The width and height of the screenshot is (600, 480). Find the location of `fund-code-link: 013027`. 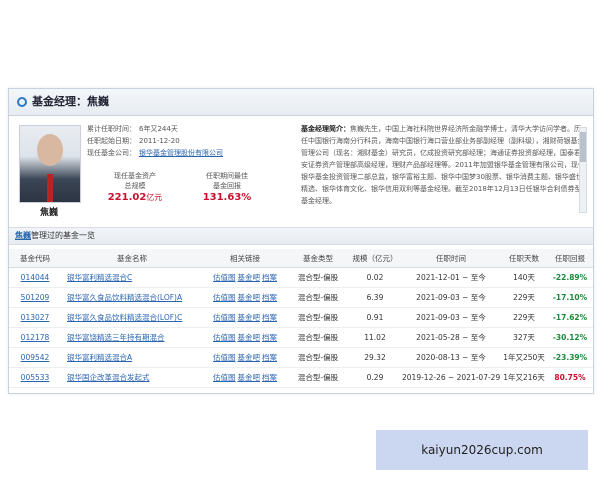

fund-code-link: 013027 is located at coordinates (35, 317).